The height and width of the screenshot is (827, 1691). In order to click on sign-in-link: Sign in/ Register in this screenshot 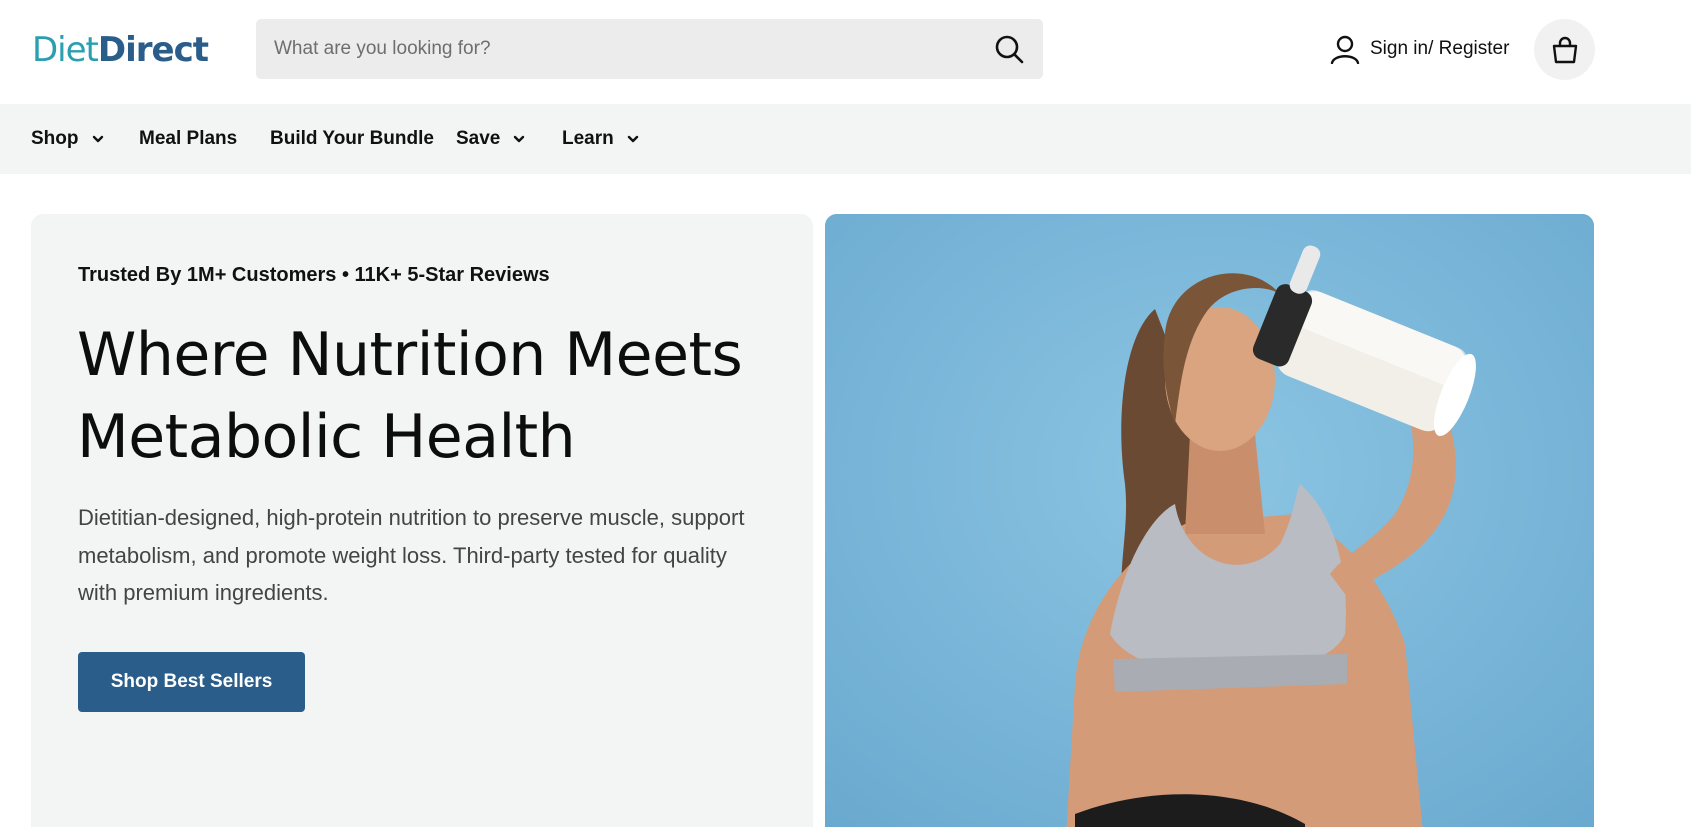, I will do `click(1419, 49)`.